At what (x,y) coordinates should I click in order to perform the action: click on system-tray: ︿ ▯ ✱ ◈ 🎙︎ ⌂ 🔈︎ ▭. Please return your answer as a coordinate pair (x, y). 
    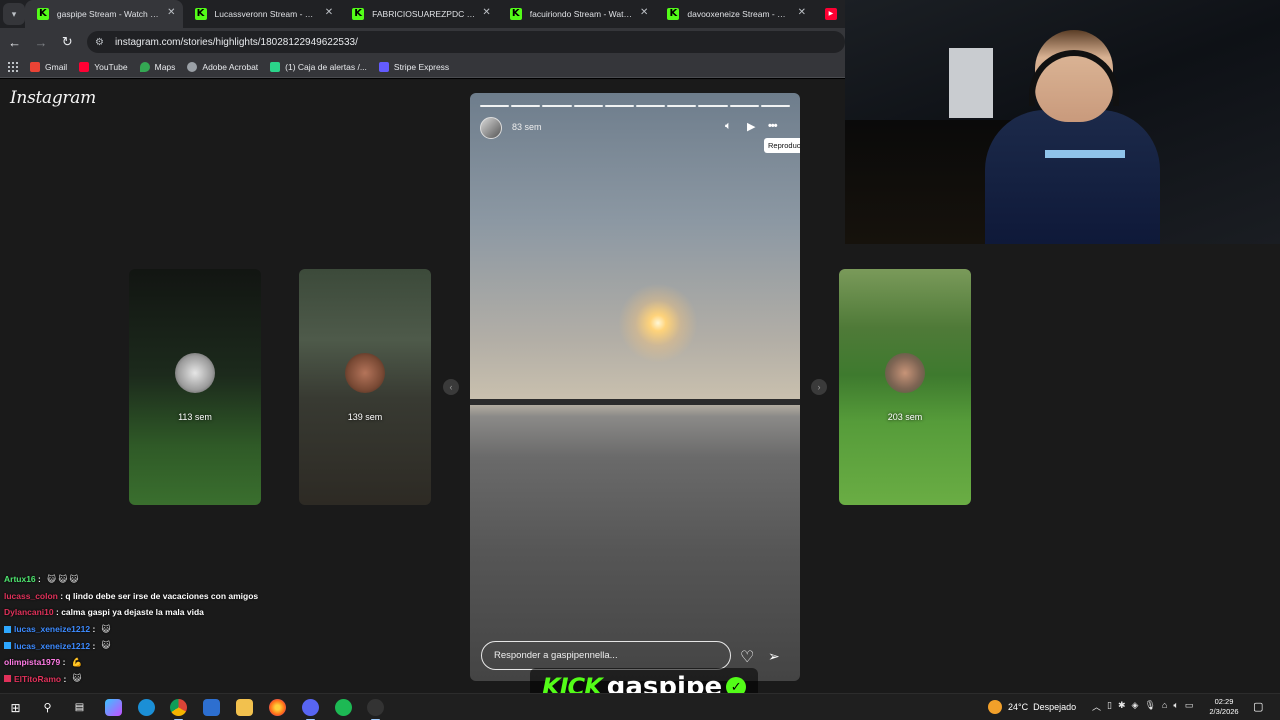
    Looking at the image, I should click on (1142, 706).